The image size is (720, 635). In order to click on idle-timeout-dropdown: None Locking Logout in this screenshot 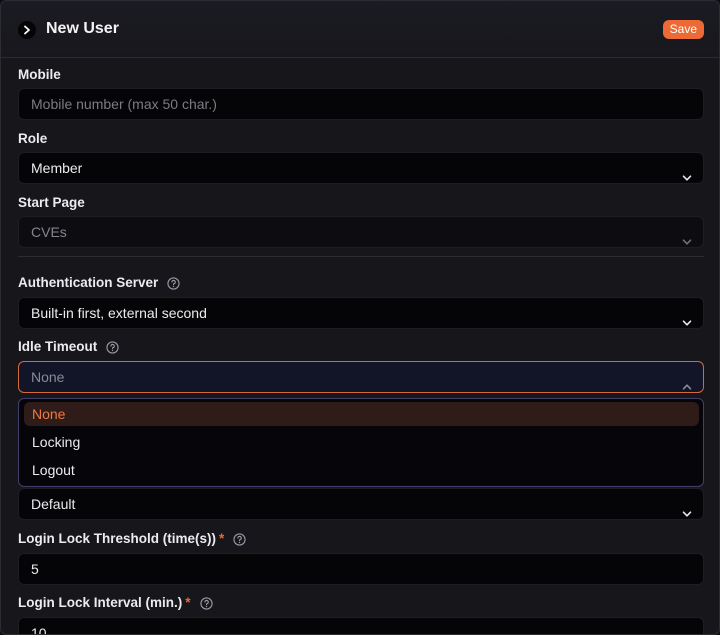, I will do `click(361, 442)`.